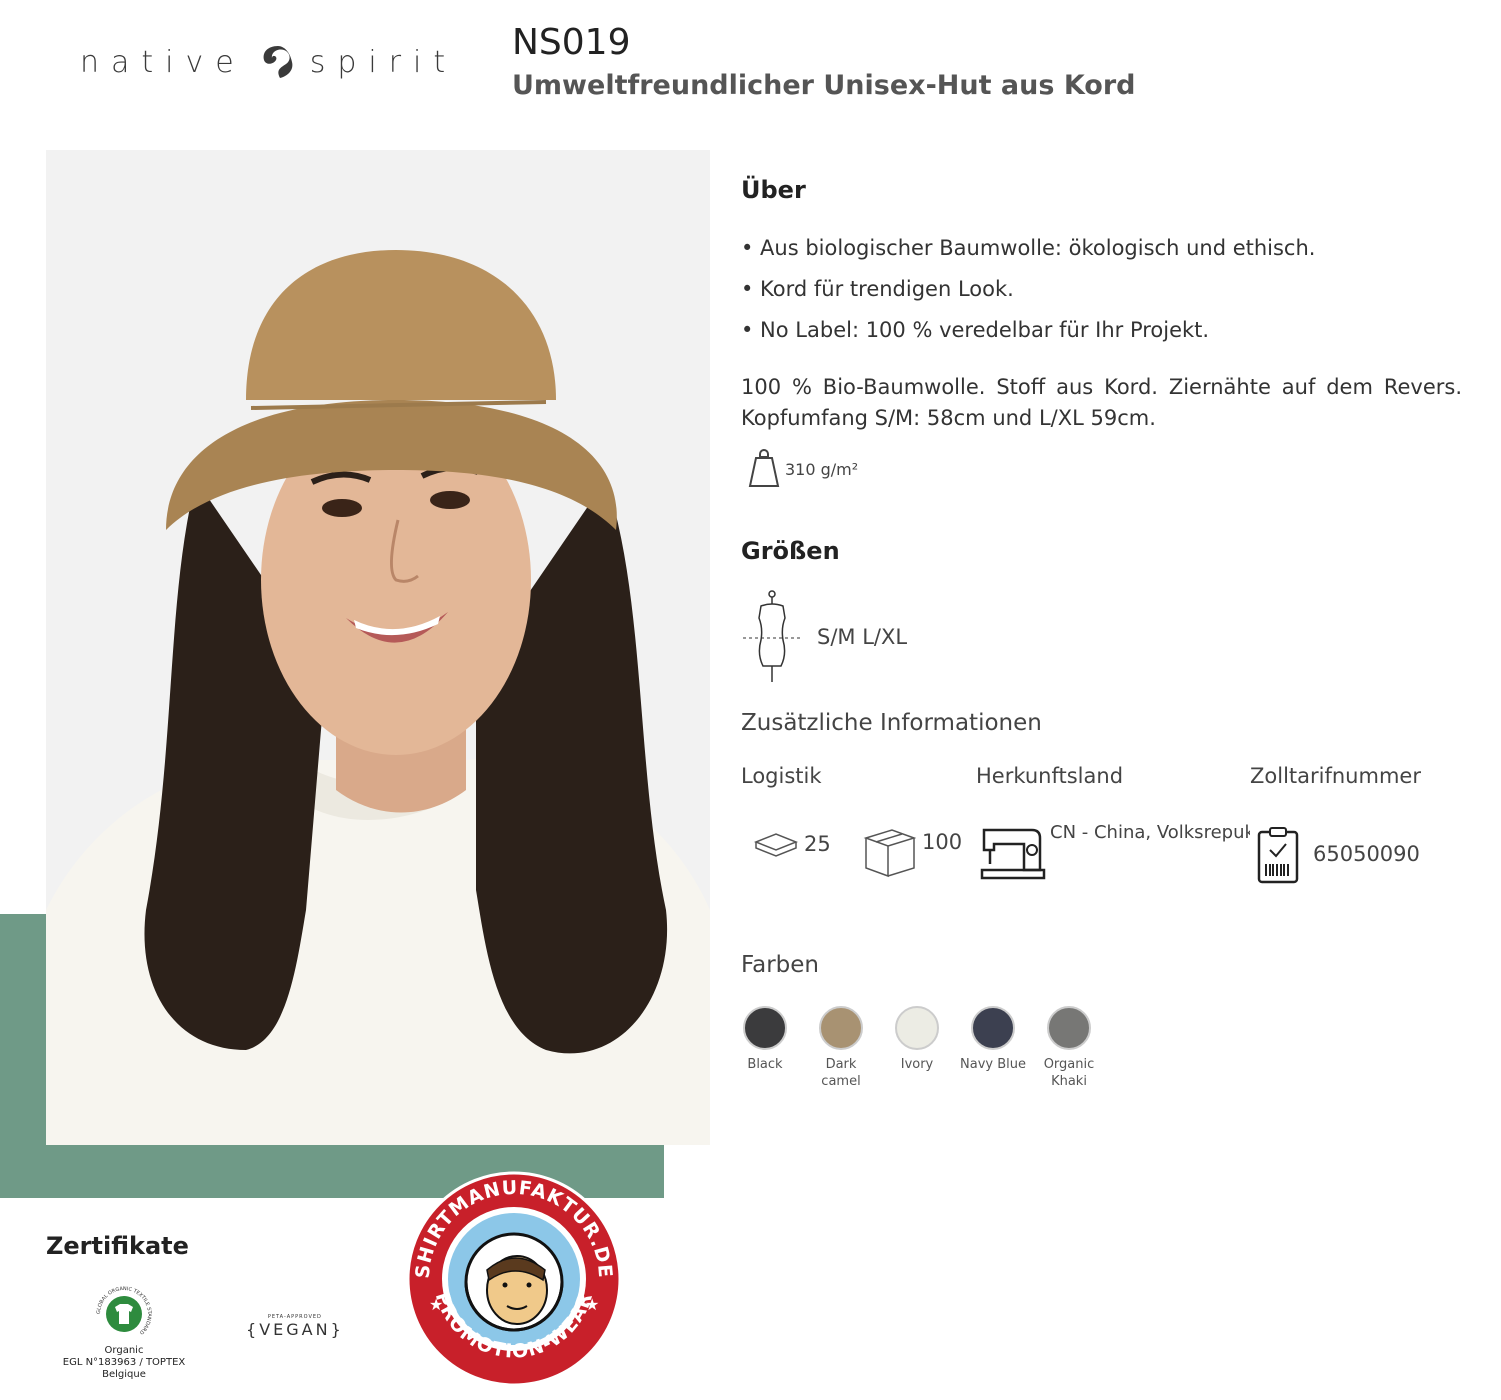 The image size is (1501, 1400). Describe the element at coordinates (383, 62) in the screenshot. I see `brand-word-right: spirit` at that location.